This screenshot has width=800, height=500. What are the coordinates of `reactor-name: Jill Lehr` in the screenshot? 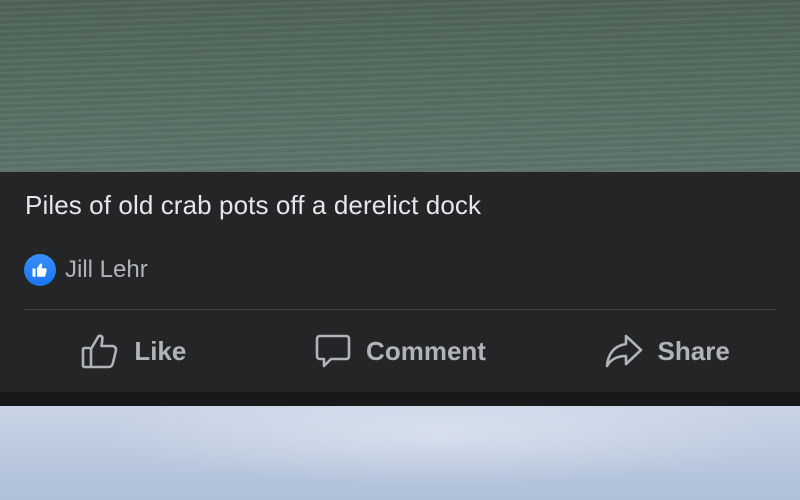 It's located at (106, 269).